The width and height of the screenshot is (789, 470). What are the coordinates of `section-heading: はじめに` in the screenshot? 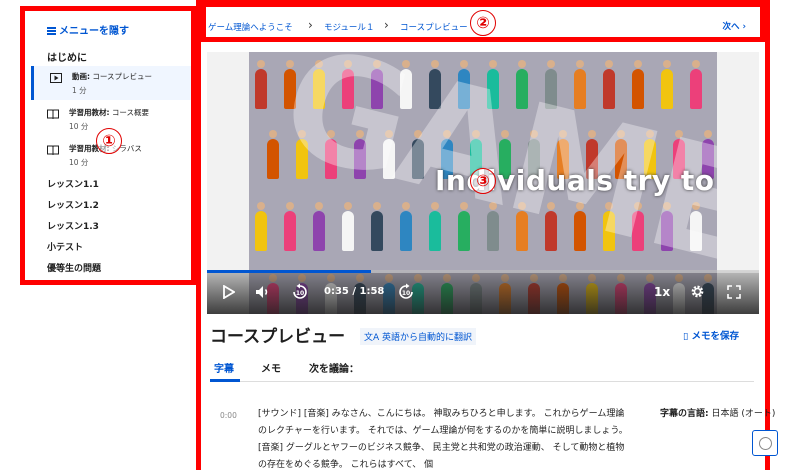 It's located at (67, 58).